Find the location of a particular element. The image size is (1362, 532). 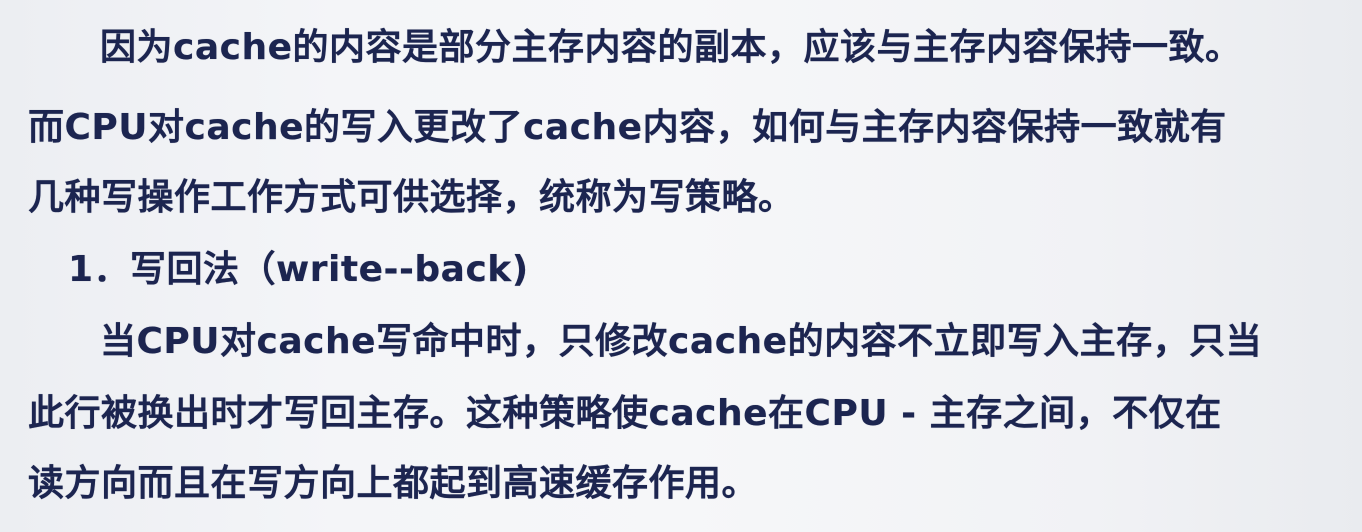

write-back-paragraph-line-1: 当CPU对cache写命中时，只修改cache的内容不立即写入主存，只当 is located at coordinates (681, 341).